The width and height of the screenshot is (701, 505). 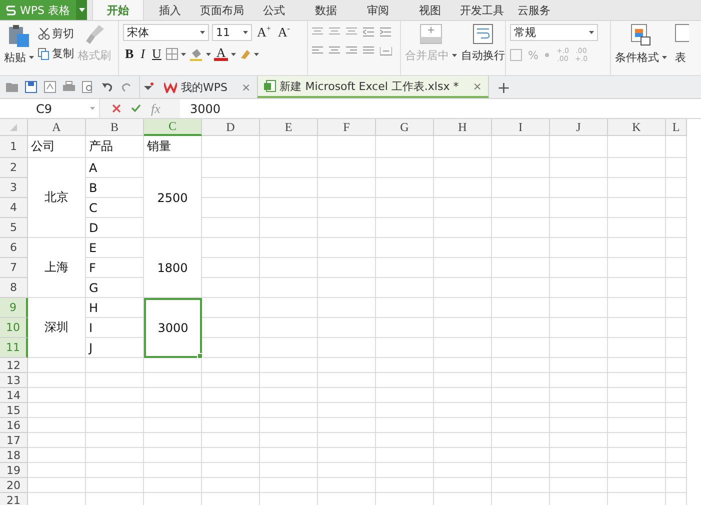 What do you see at coordinates (207, 87) in the screenshot?
I see `document-tab: 我的WPS ×` at bounding box center [207, 87].